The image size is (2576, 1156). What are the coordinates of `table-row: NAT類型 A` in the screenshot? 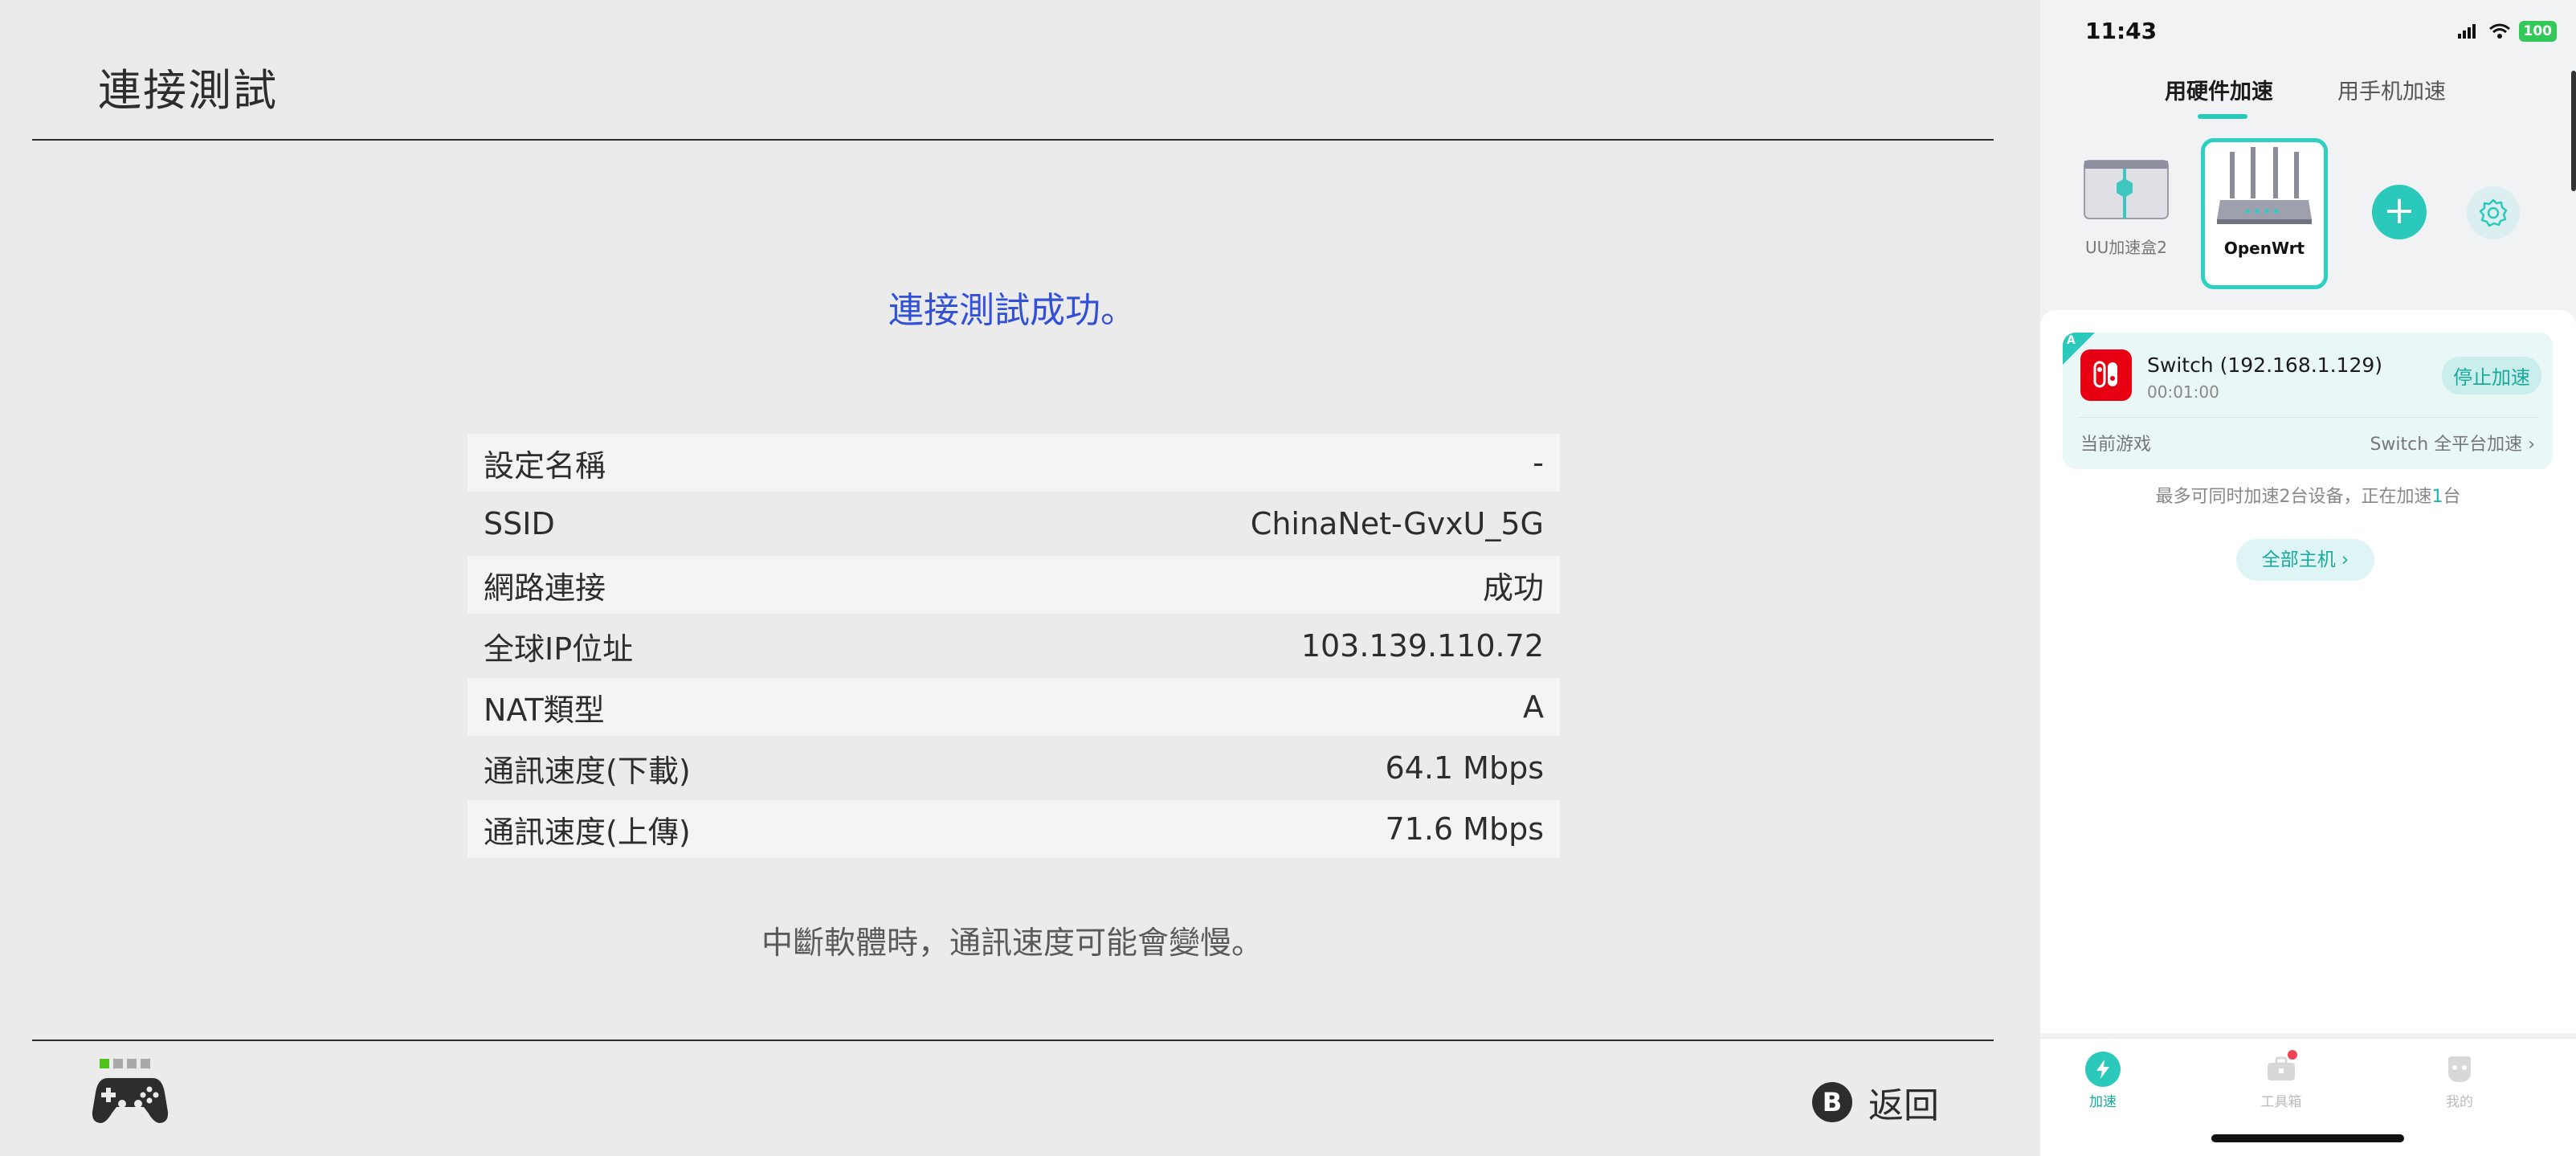 It's located at (1013, 707).